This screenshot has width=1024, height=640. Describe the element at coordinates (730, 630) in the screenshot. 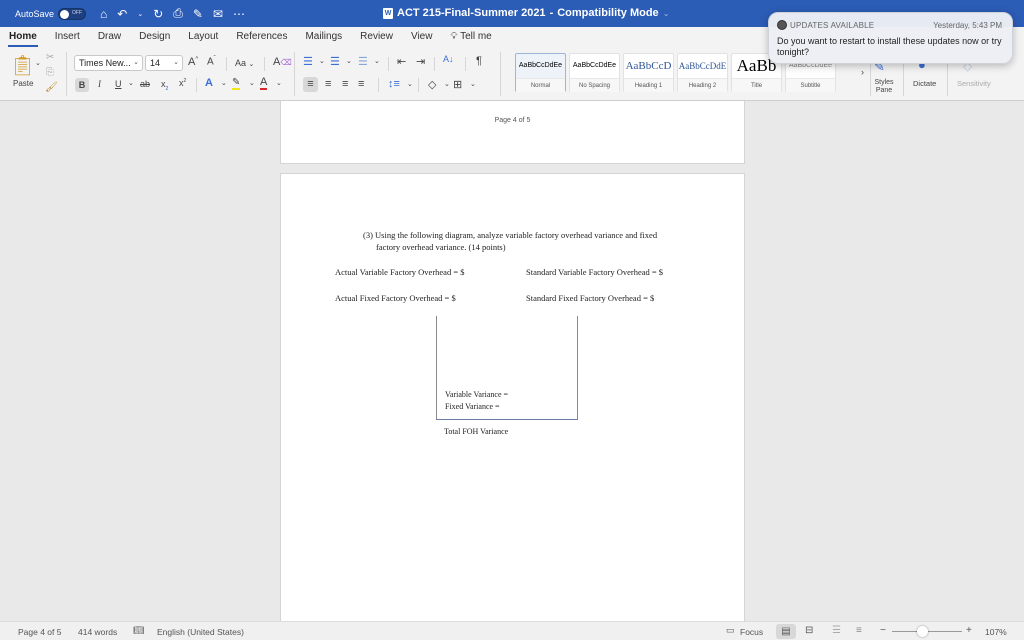

I see `focus-icon: ▭` at that location.